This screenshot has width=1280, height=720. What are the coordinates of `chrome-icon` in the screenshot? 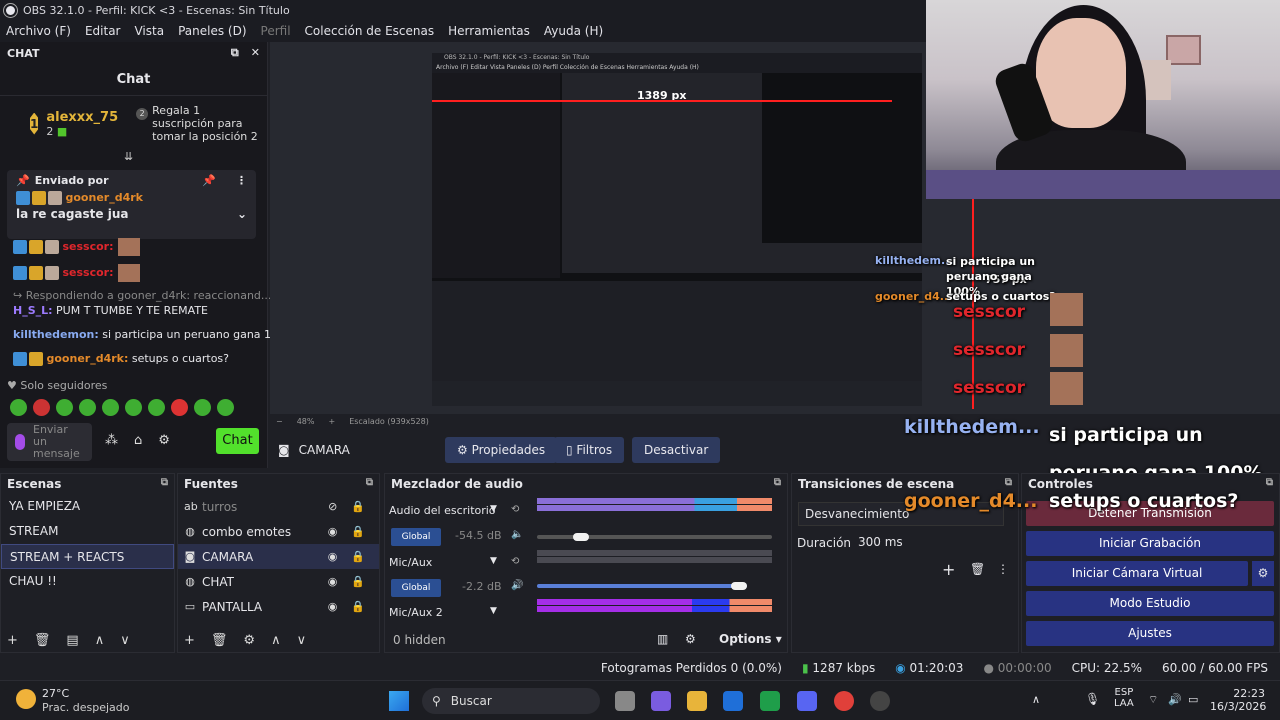 It's located at (844, 701).